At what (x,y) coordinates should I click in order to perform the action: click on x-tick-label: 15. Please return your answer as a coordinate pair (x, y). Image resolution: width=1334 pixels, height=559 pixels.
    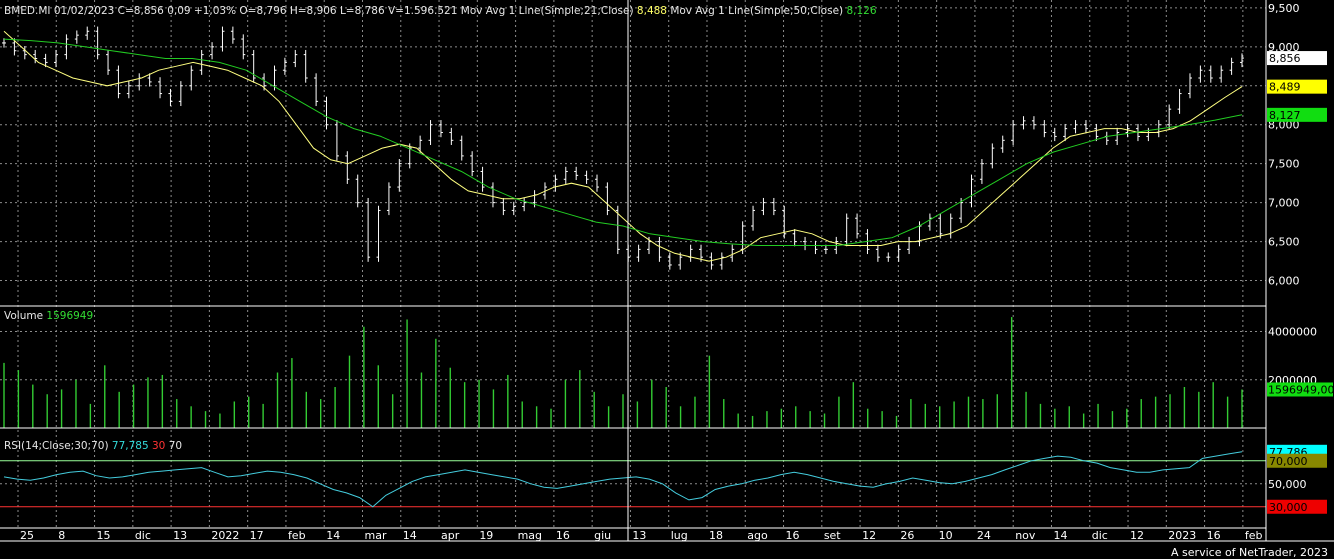
    Looking at the image, I should click on (104, 535).